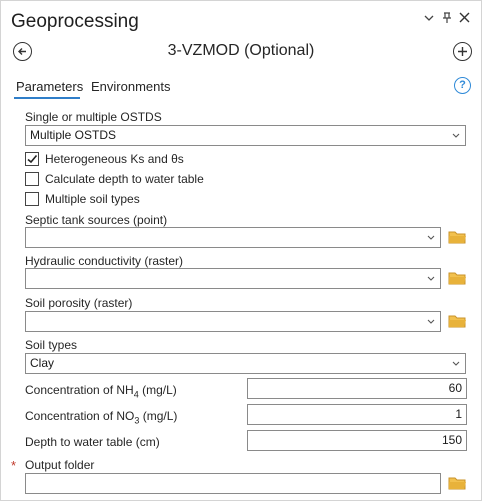  I want to click on required-marker: *, so click(14, 465).